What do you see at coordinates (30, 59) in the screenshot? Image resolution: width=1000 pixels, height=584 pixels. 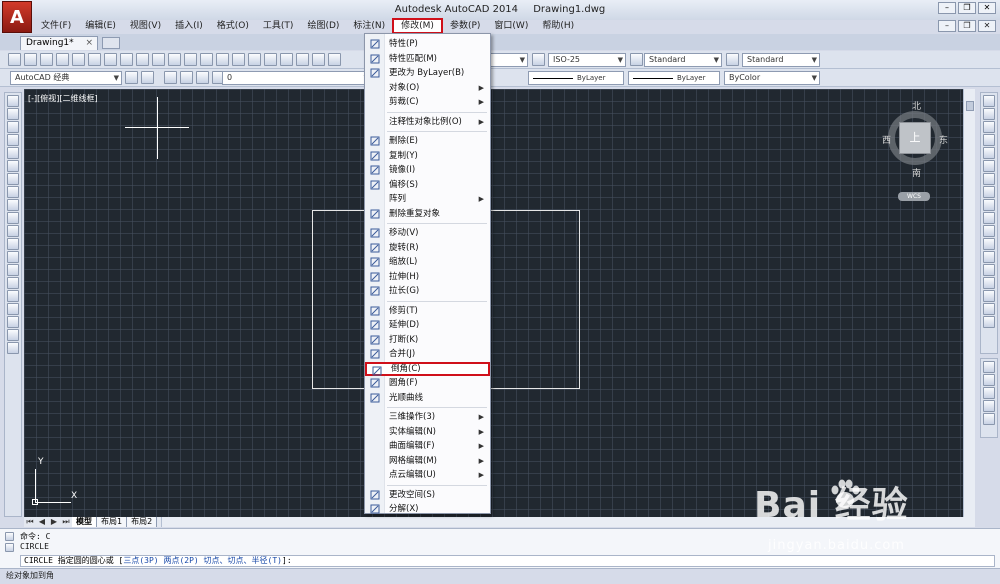 I see `open-icon` at bounding box center [30, 59].